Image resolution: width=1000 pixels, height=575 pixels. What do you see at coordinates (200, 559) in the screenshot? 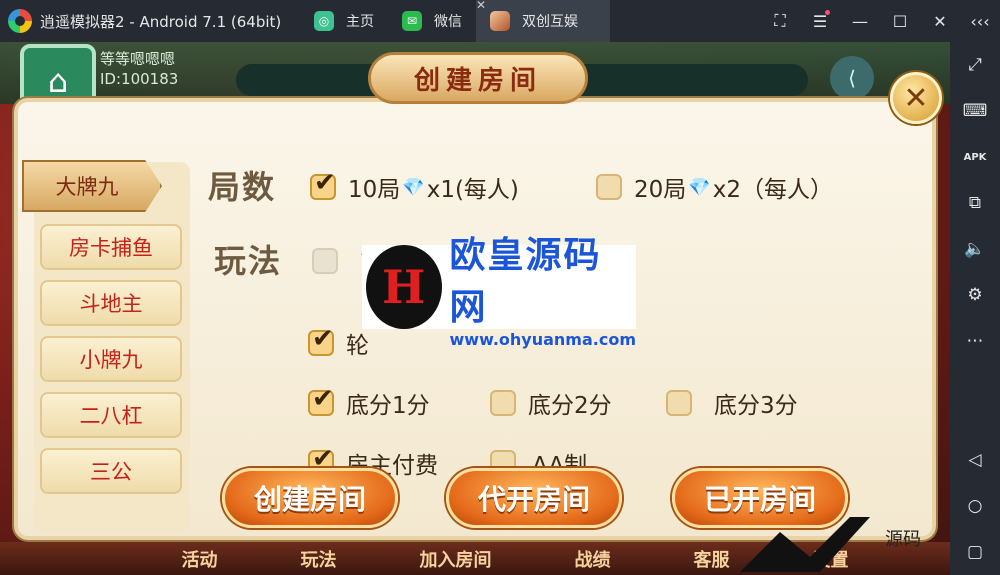
I see `nav-activity: 活动` at bounding box center [200, 559].